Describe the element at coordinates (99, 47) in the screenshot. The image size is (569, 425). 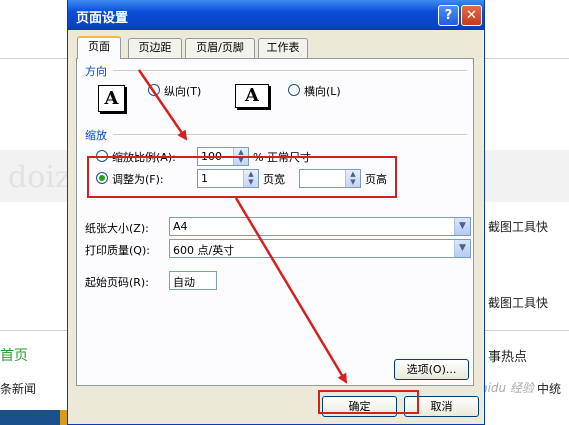
I see `tab-page: 页面` at that location.